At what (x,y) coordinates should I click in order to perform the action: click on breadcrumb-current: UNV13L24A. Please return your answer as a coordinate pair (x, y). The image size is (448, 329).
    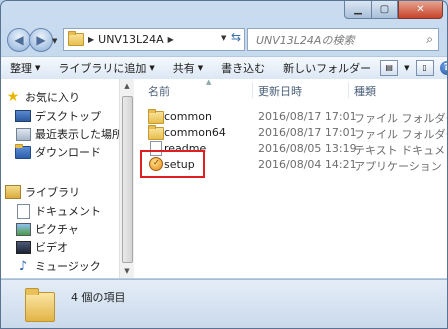
    Looking at the image, I should click on (130, 39).